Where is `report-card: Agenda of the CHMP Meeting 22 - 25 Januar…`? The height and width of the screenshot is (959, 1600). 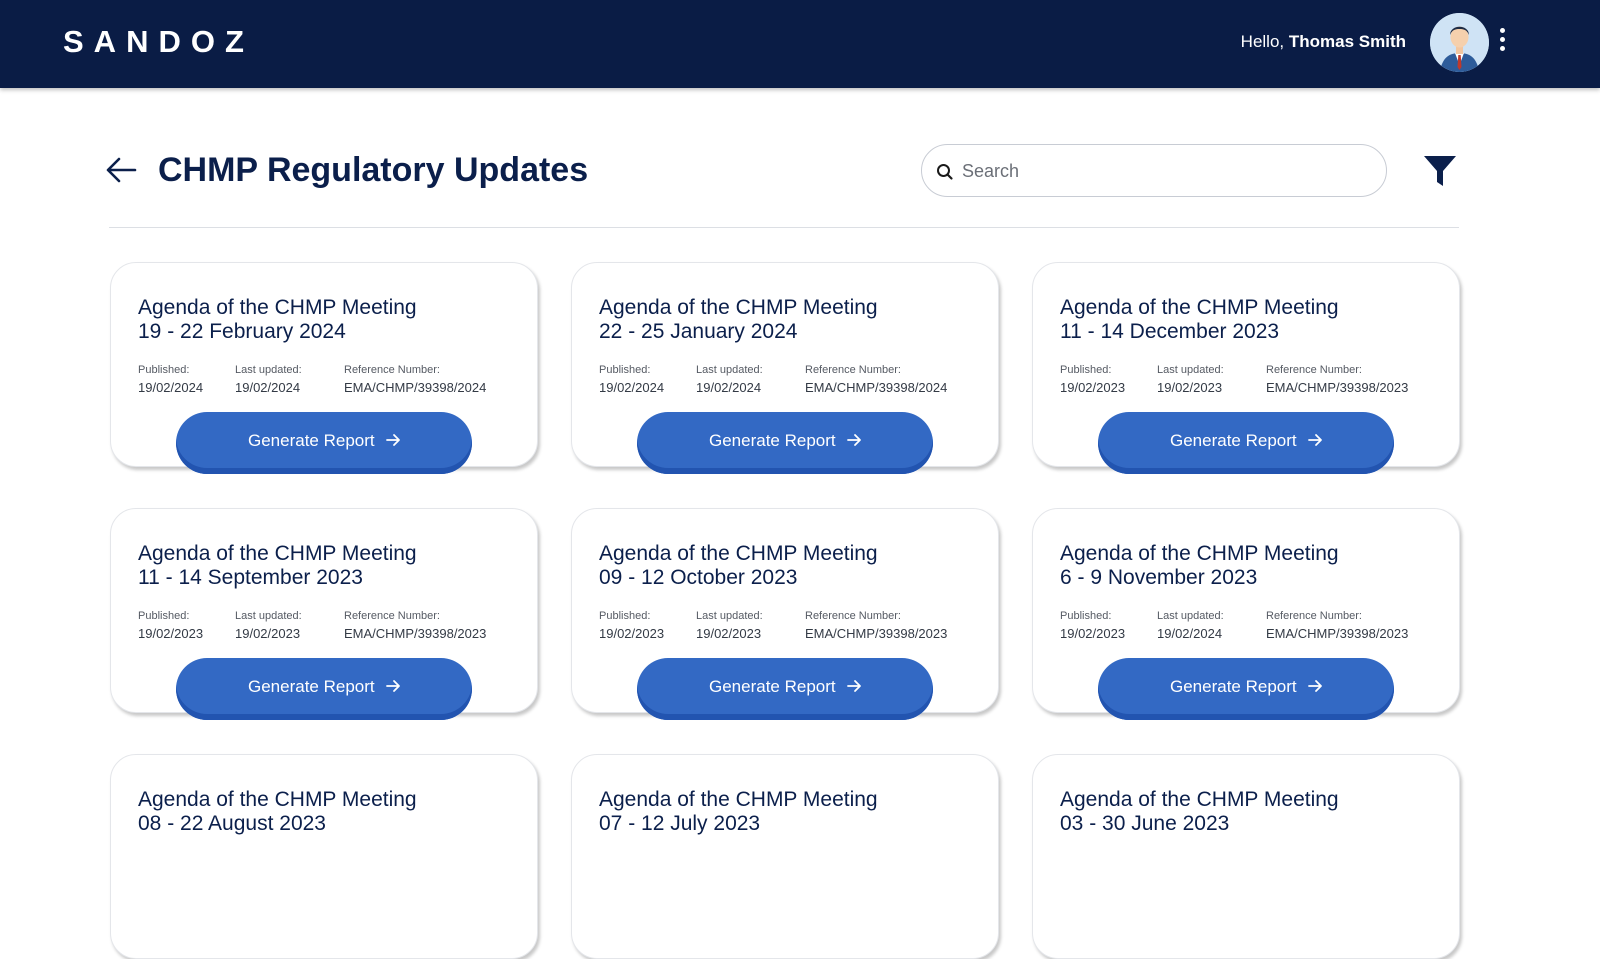 report-card: Agenda of the CHMP Meeting 22 - 25 Januar… is located at coordinates (785, 368).